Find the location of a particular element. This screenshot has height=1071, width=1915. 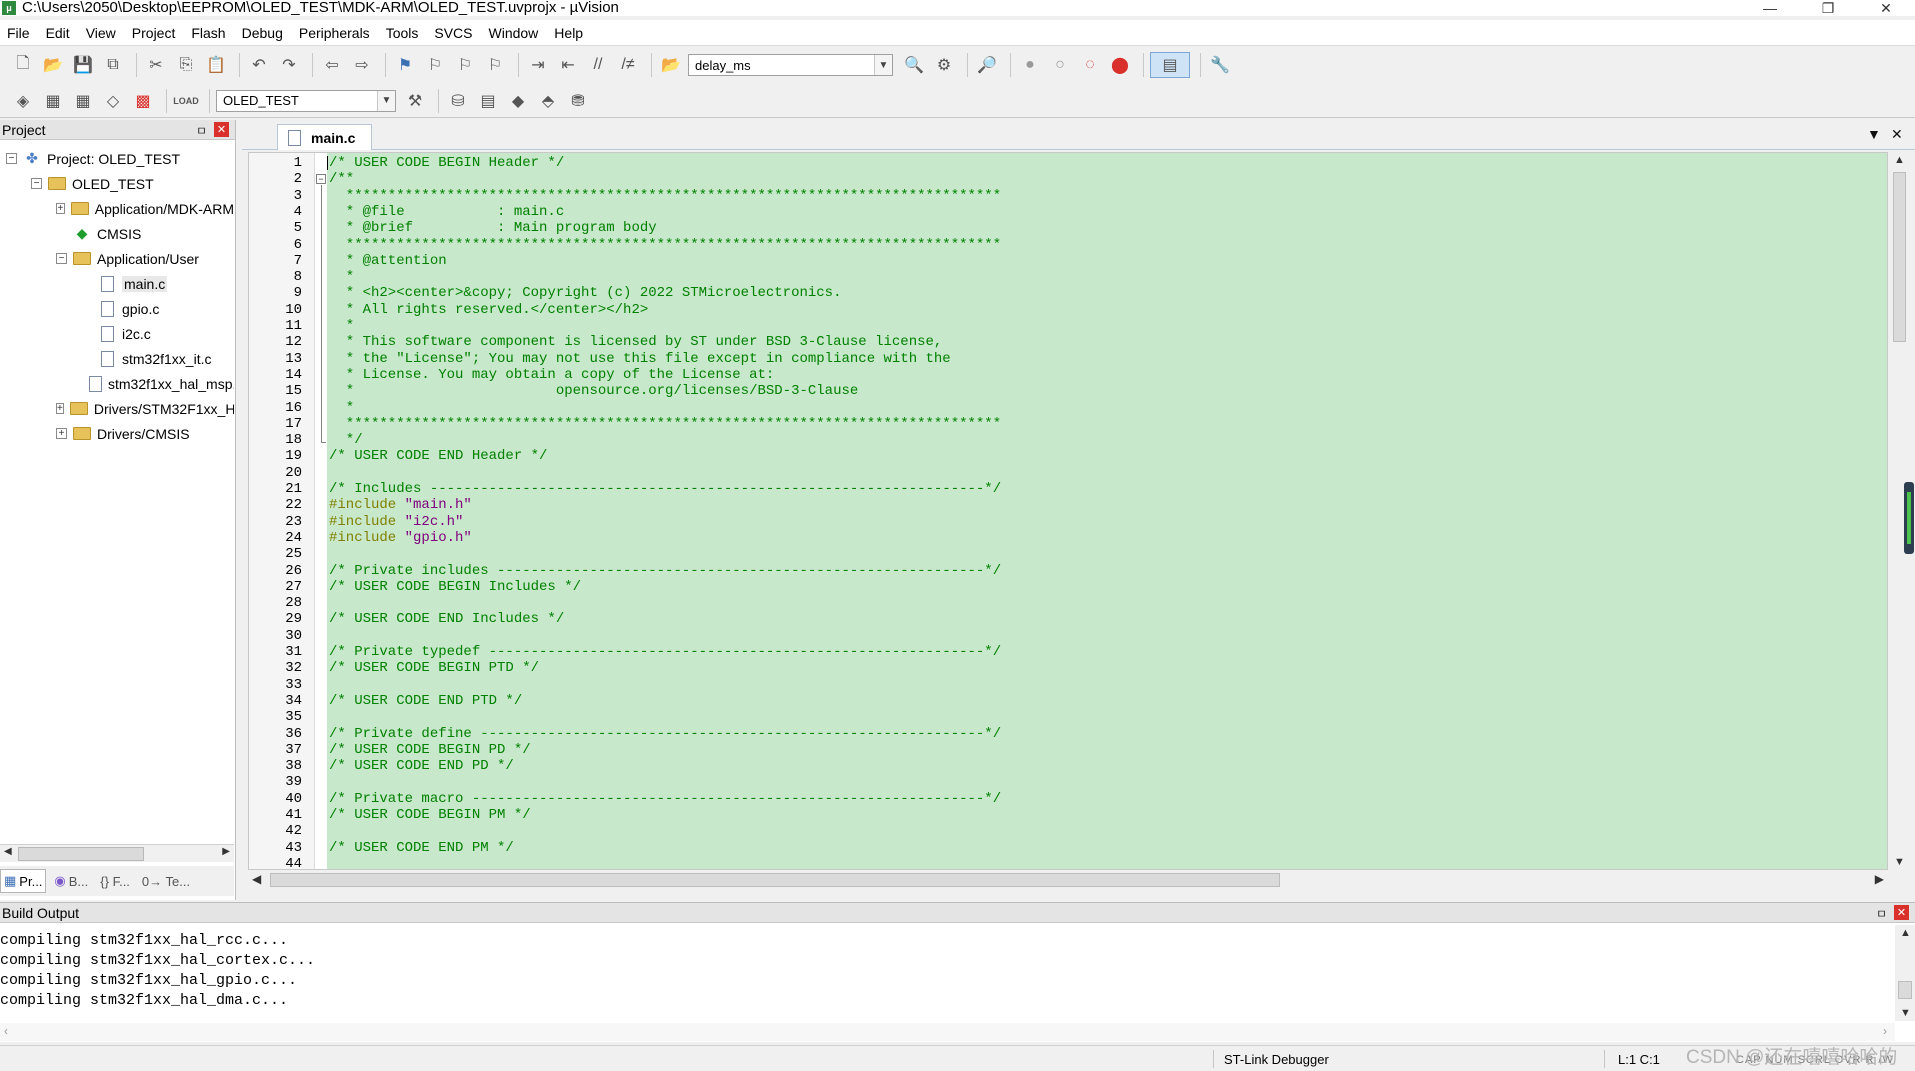

download-load-icon: LOAD is located at coordinates (186, 101).